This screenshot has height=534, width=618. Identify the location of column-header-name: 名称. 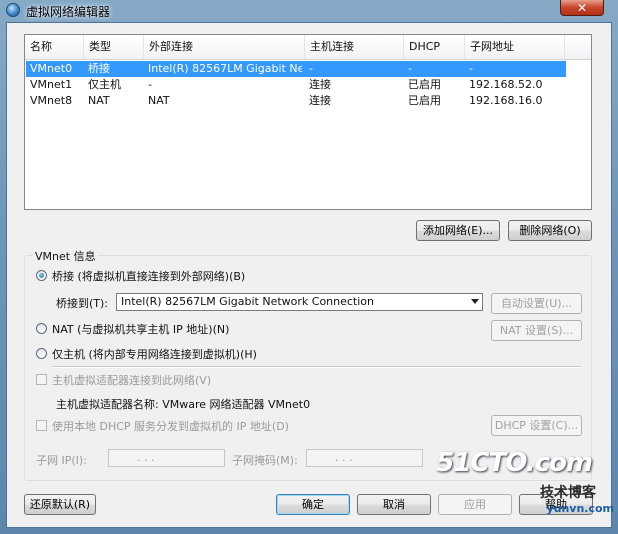
(54, 47).